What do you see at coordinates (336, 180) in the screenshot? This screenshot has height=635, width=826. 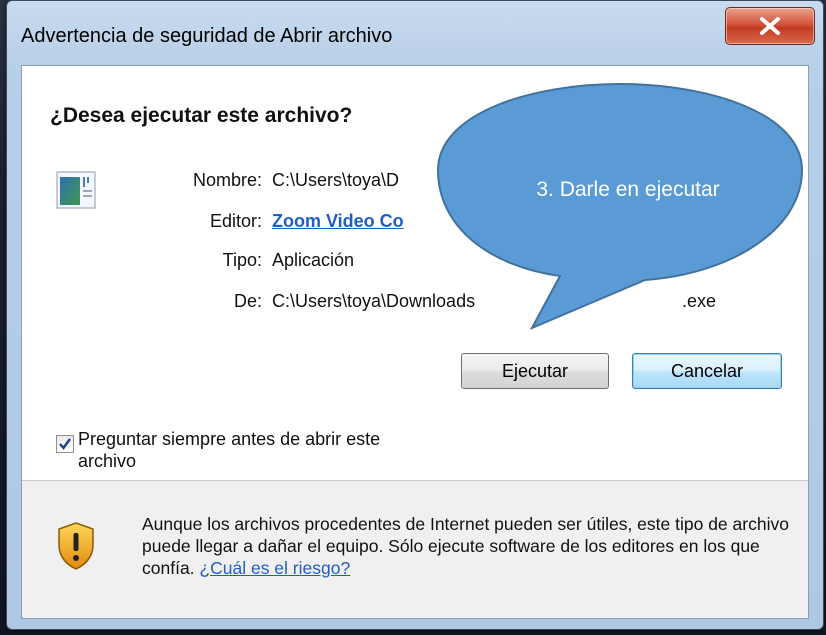 I see `field-name-value: C:\Users\toya\D` at bounding box center [336, 180].